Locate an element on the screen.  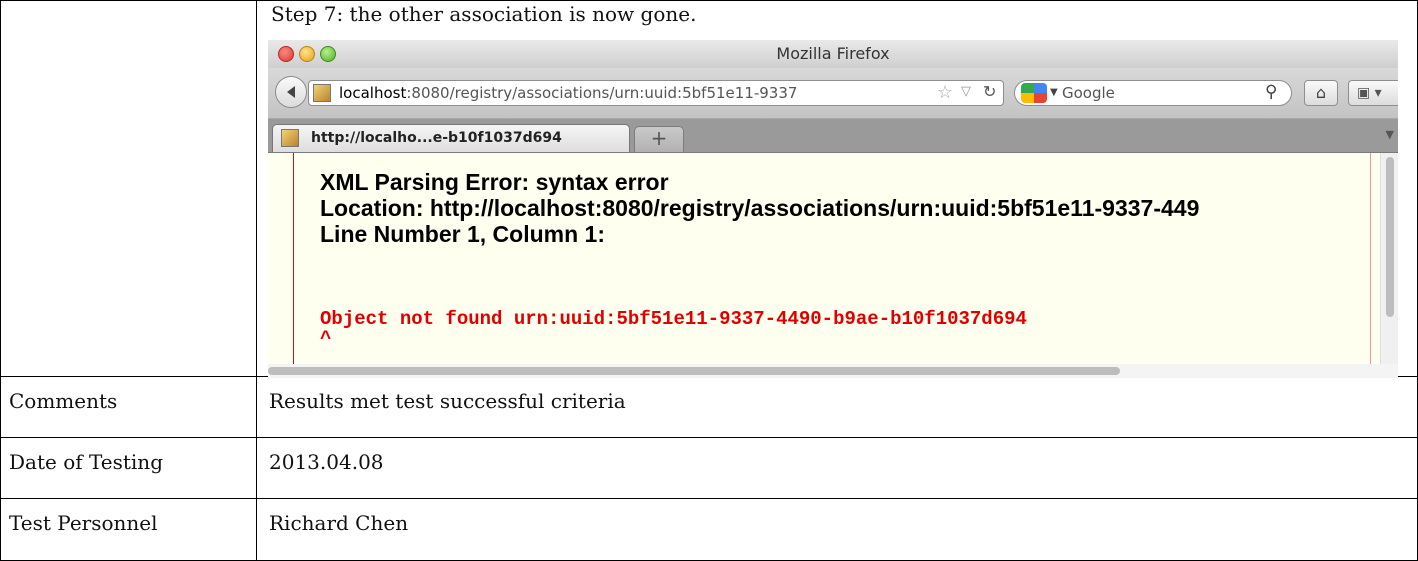
vertical-scrollbar is located at coordinates (1389, 258).